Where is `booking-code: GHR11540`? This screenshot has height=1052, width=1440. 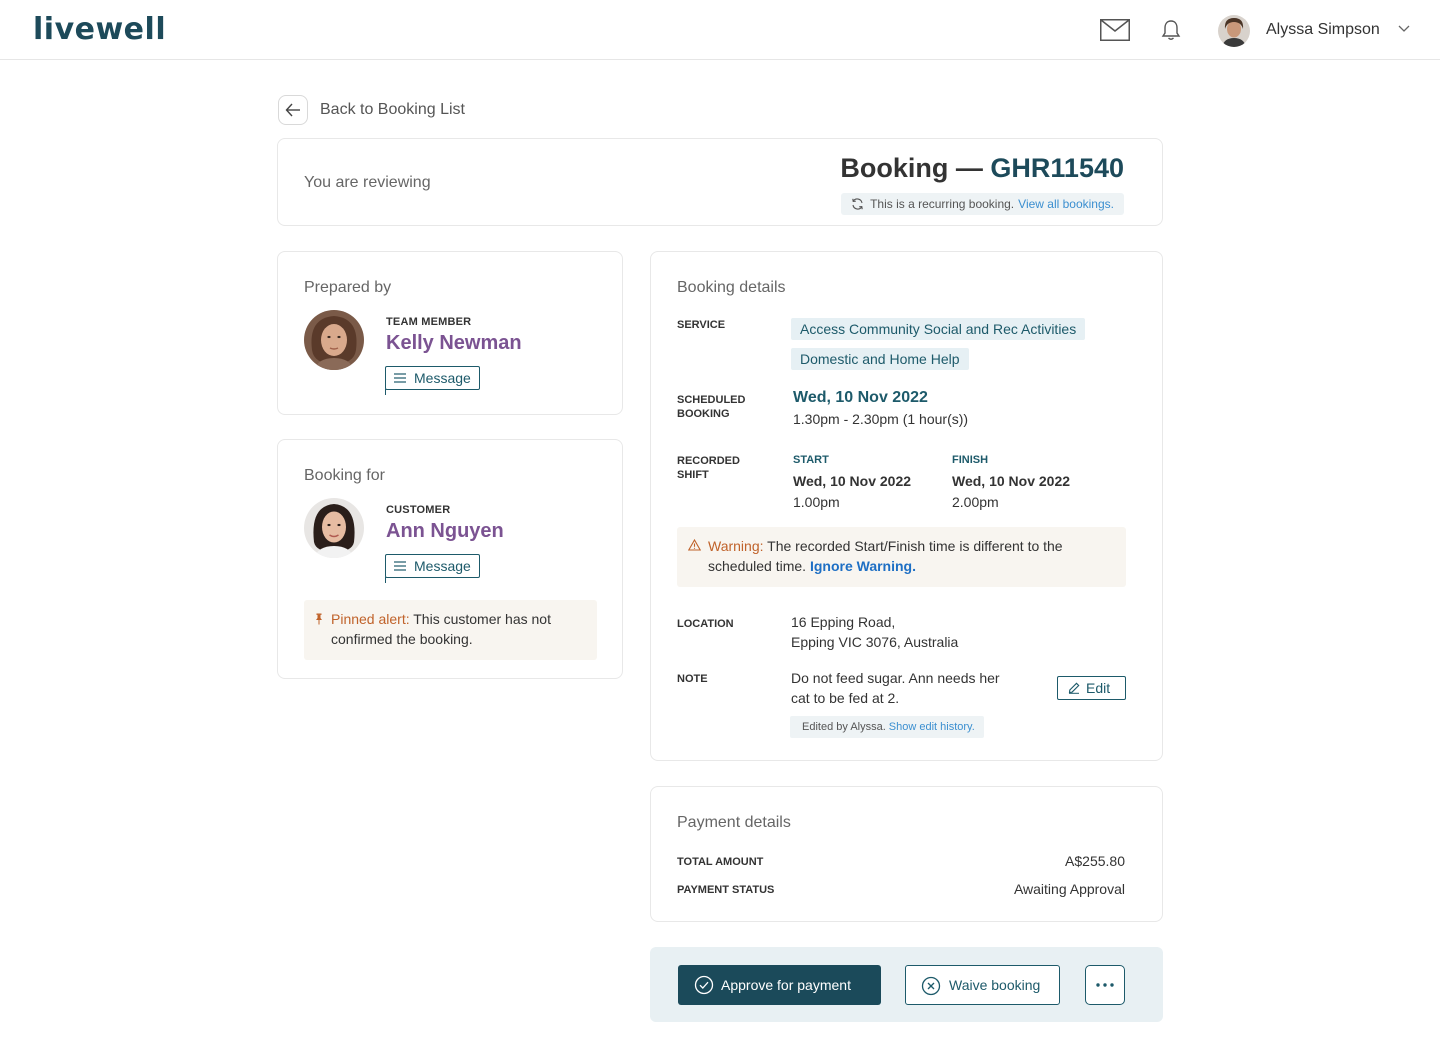 booking-code: GHR11540 is located at coordinates (1057, 168).